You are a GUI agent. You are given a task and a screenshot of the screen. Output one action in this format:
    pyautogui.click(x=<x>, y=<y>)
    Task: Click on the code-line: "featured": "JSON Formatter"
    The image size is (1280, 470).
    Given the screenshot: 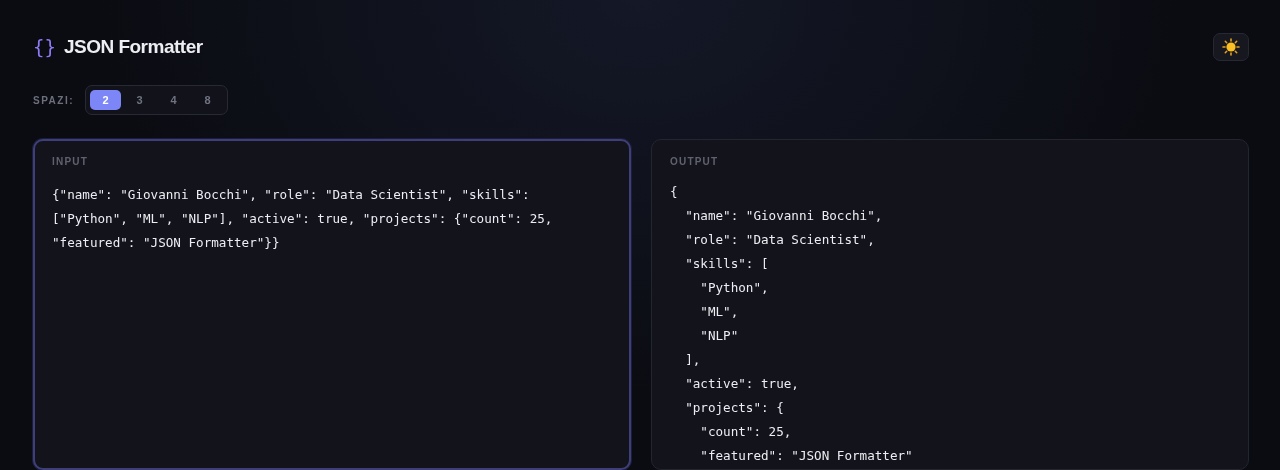 What is the action you would take?
    pyautogui.click(x=806, y=456)
    